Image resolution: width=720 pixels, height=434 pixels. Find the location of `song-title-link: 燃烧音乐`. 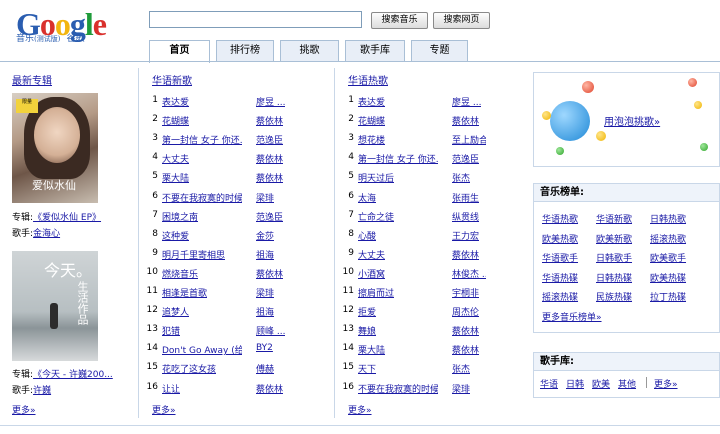

song-title-link: 燃烧音乐 is located at coordinates (180, 273).